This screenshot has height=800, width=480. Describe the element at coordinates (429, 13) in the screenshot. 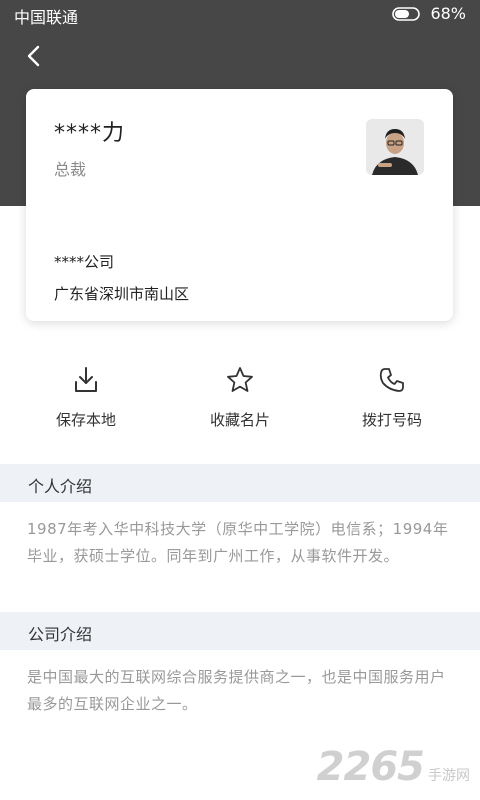

I see `battery-indicator: 68%` at that location.